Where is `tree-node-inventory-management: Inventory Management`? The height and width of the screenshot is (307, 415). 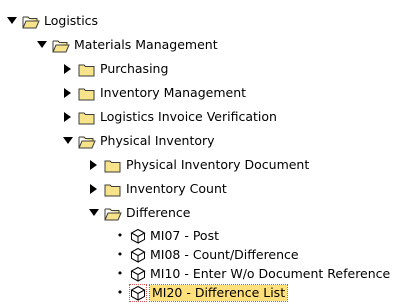
tree-node-inventory-management: Inventory Management is located at coordinates (154, 93).